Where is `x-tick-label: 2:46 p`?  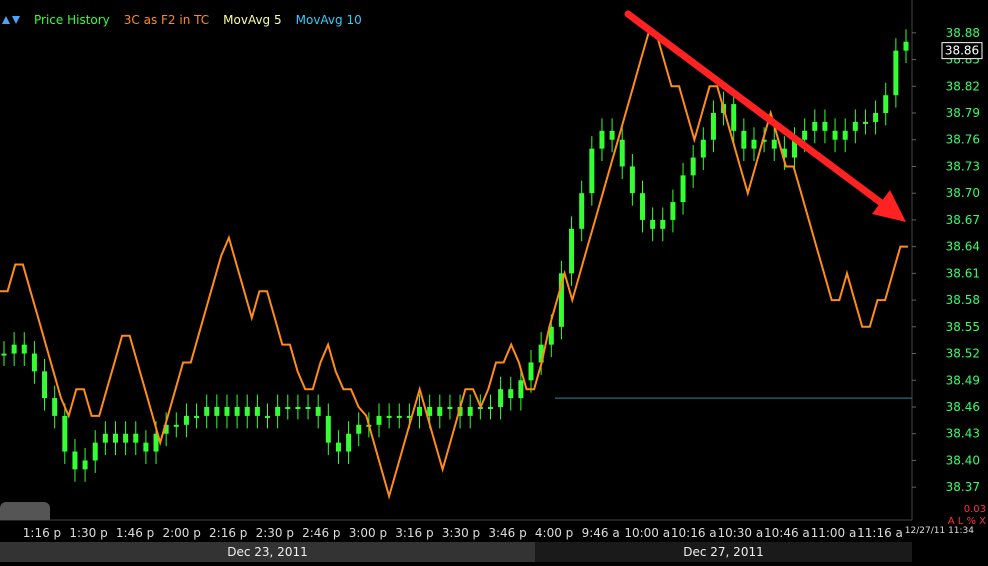
x-tick-label: 2:46 p is located at coordinates (321, 533).